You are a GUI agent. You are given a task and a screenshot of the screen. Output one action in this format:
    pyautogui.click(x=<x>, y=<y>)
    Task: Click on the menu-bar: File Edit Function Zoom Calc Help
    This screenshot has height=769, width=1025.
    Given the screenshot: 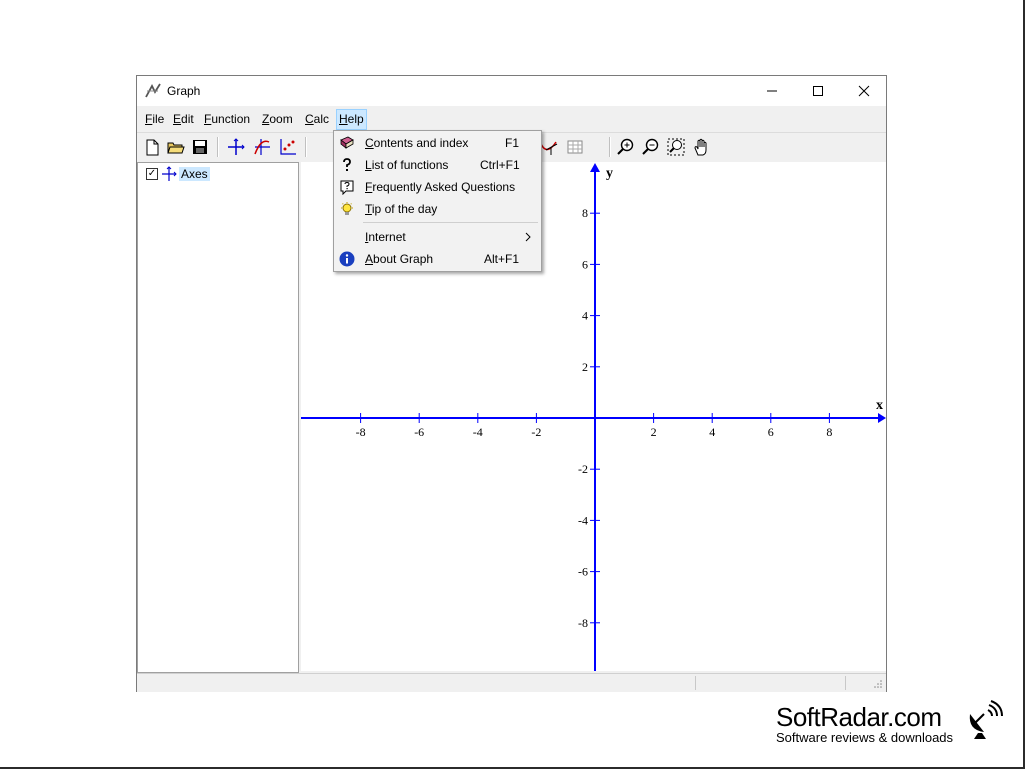 What is the action you would take?
    pyautogui.click(x=511, y=119)
    